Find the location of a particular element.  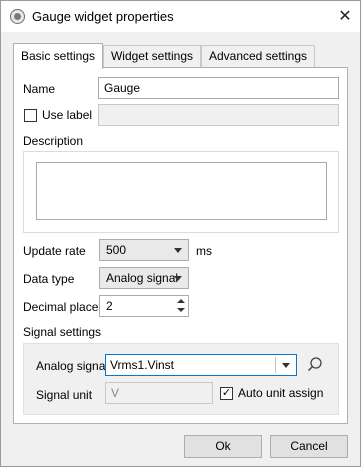

update-rate-select: 500 is located at coordinates (144, 250).